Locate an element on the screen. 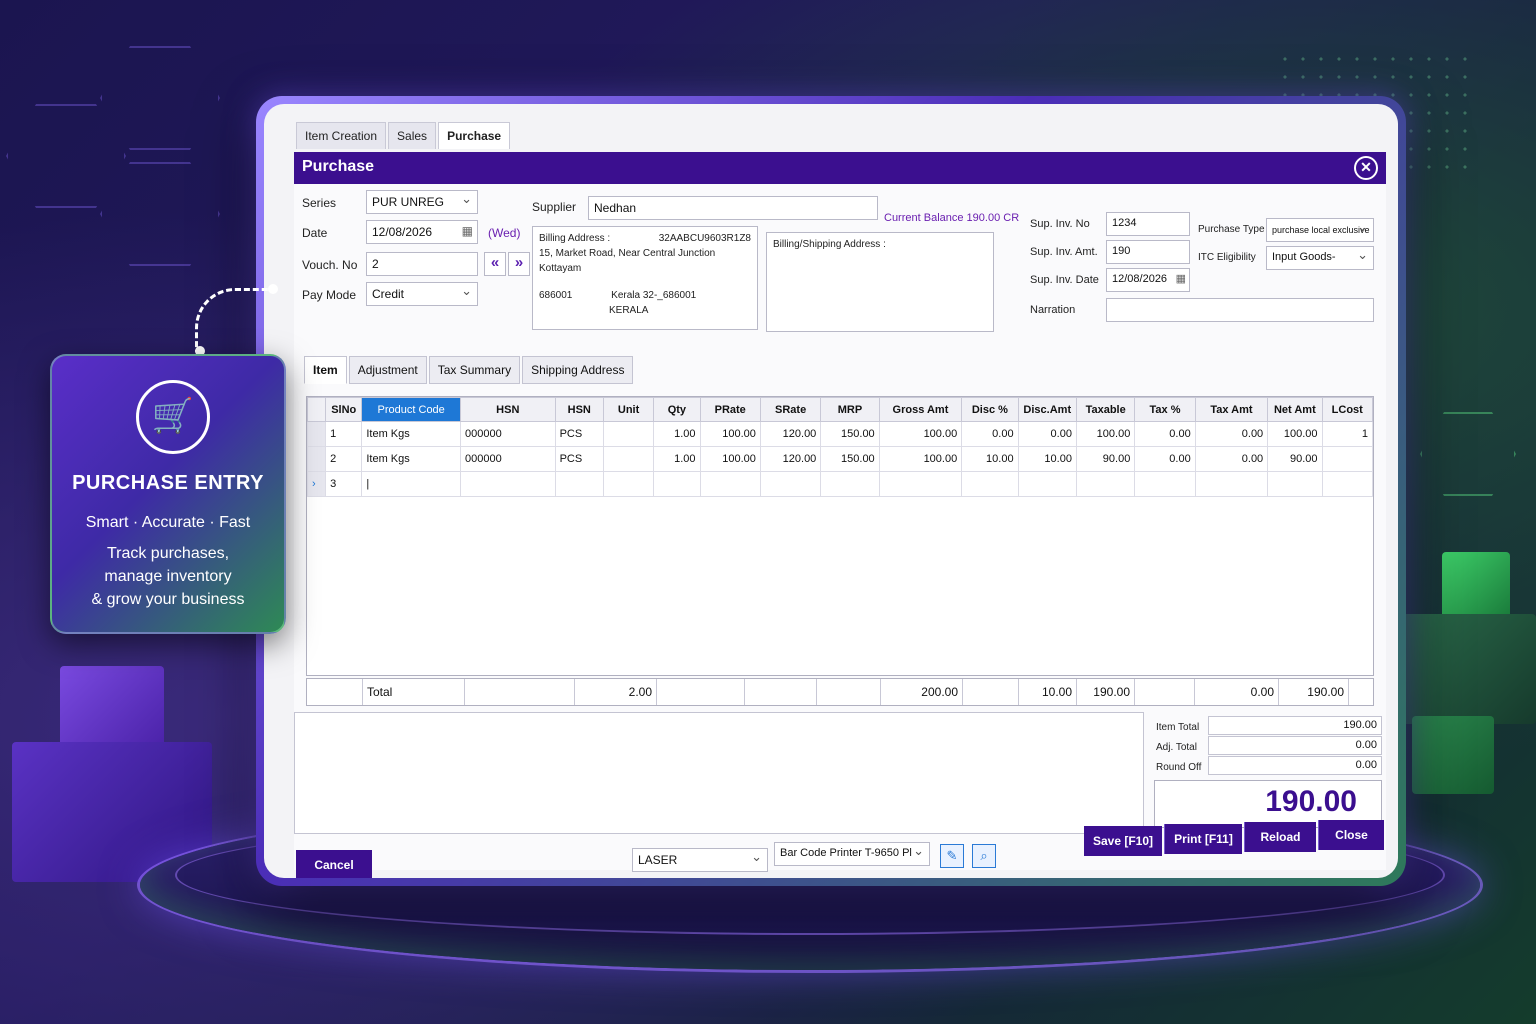  table-cell: | is located at coordinates (411, 484).